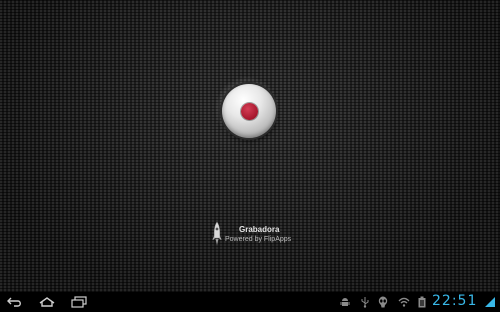  Describe the element at coordinates (259, 229) in the screenshot. I see `app-name: Grabadora` at that location.